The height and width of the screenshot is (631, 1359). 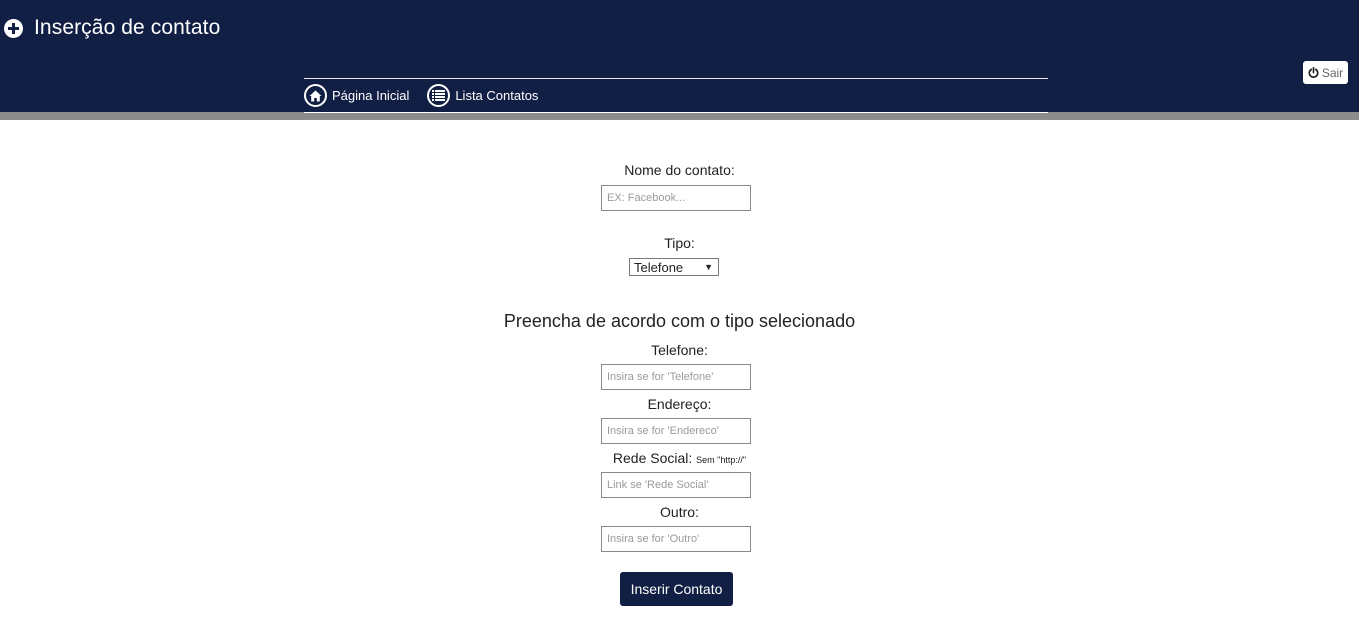 I want to click on page-title: Inserção de contato, so click(x=127, y=27).